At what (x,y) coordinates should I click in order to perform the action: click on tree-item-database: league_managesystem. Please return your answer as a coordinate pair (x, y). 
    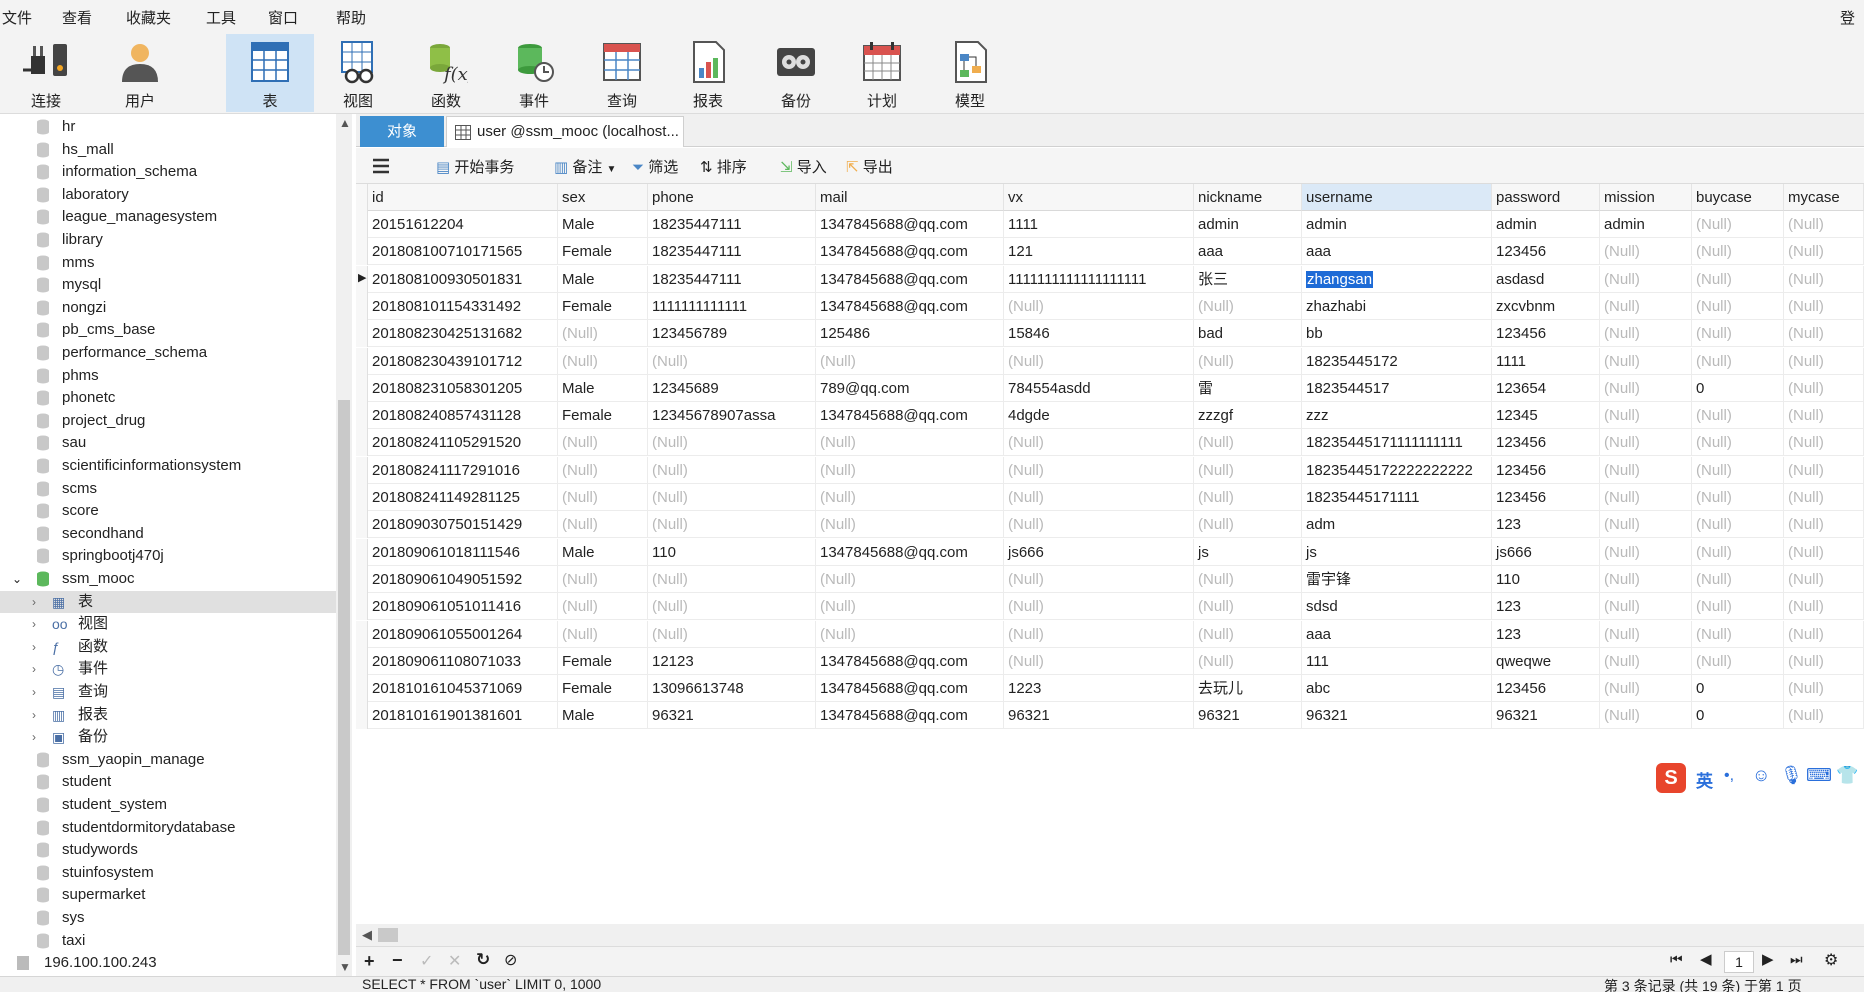
    Looking at the image, I should click on (168, 217).